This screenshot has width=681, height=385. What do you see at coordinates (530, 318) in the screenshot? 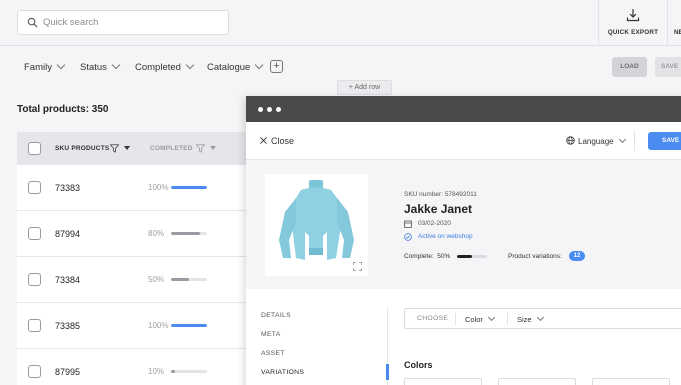
I see `size-dropdown: Size` at bounding box center [530, 318].